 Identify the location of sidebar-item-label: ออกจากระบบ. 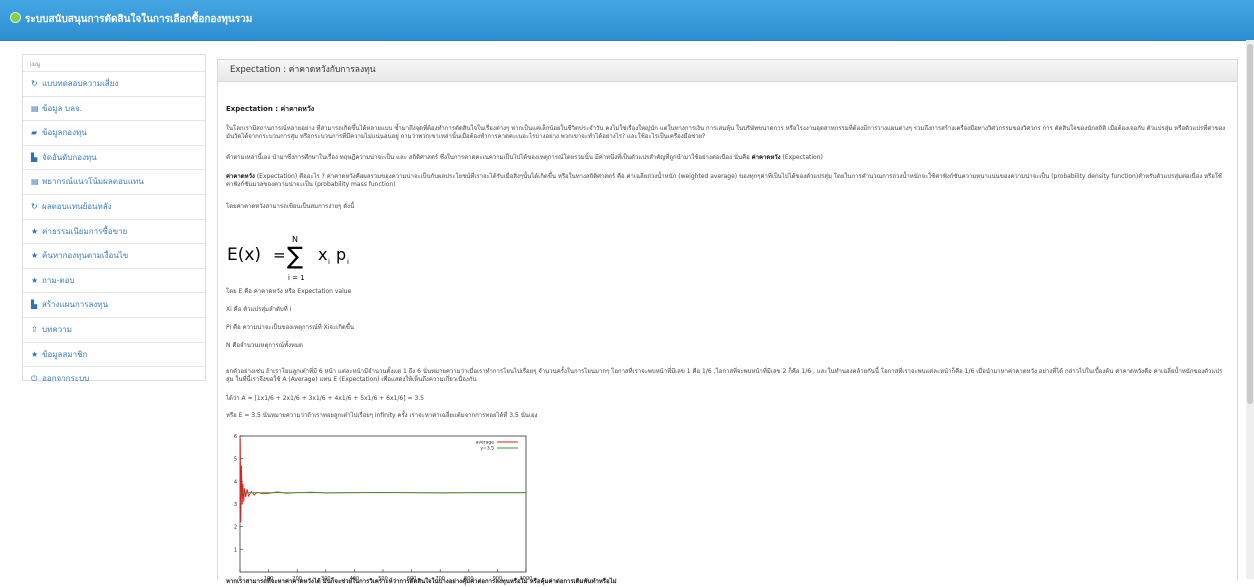
(66, 379).